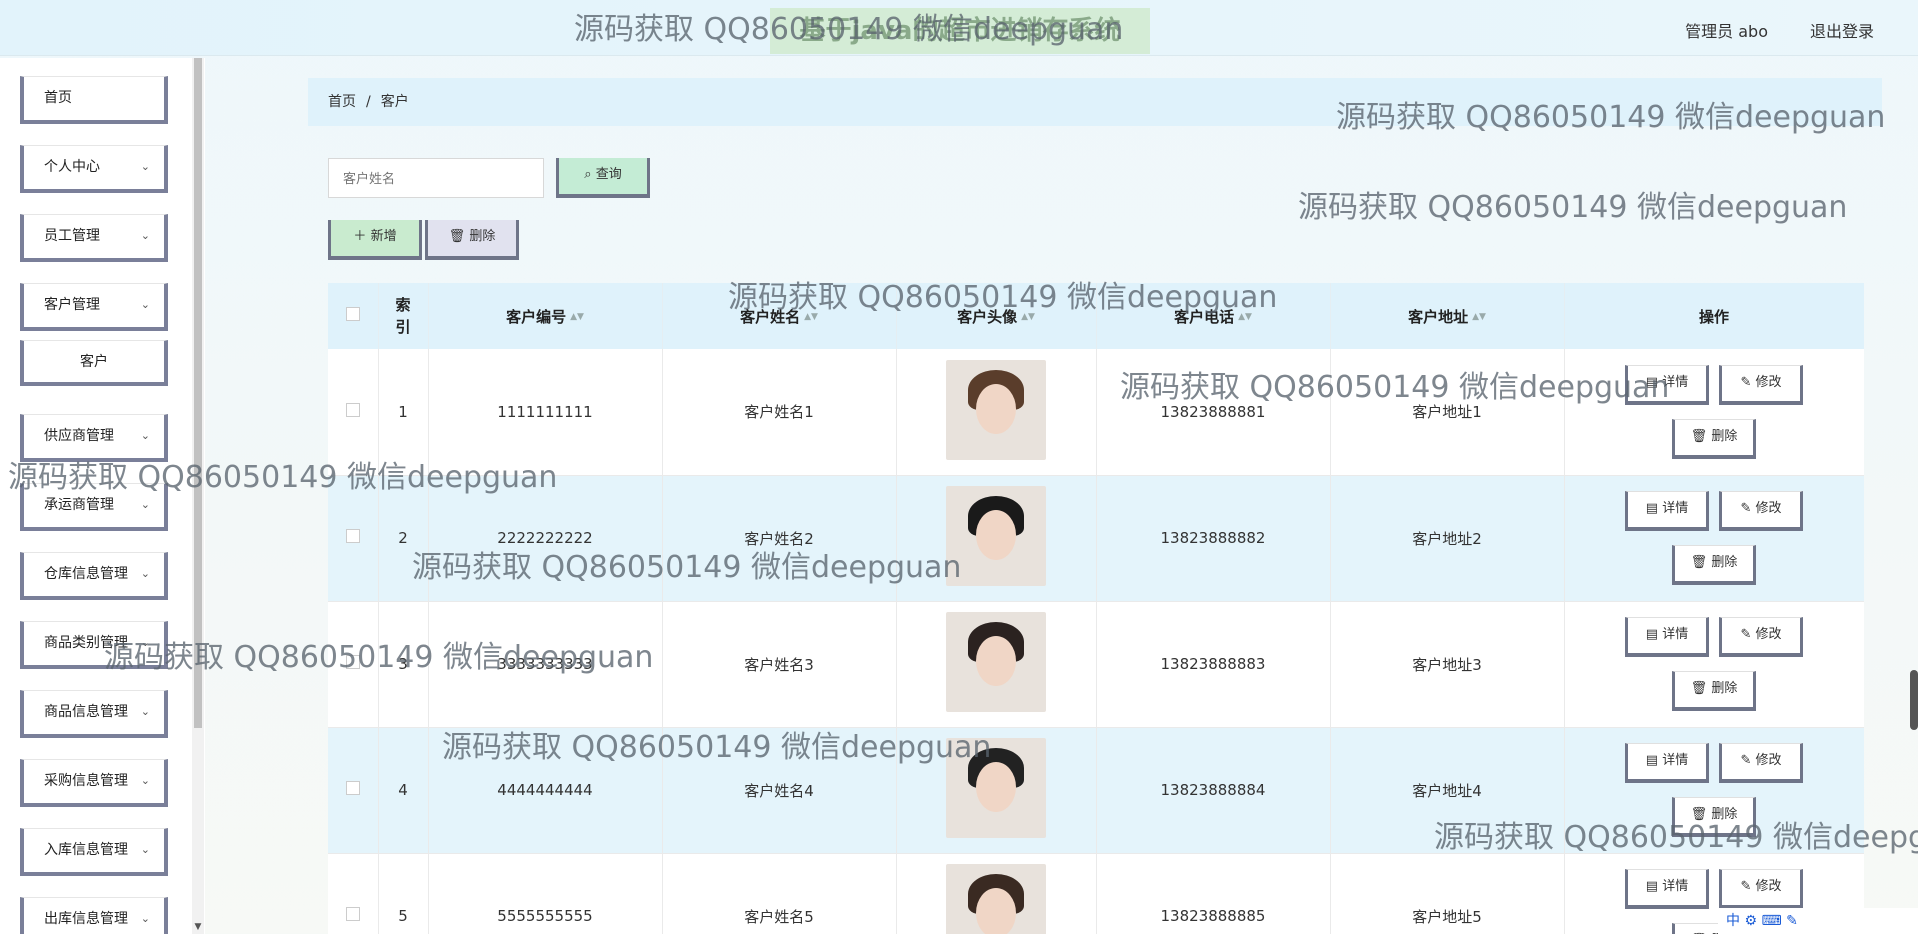  I want to click on sidebar-scrollbar: ▼, so click(198, 496).